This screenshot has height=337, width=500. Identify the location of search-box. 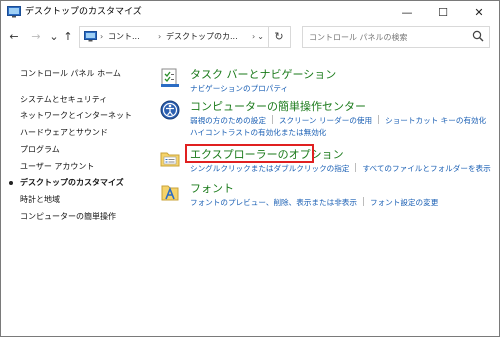
(396, 37).